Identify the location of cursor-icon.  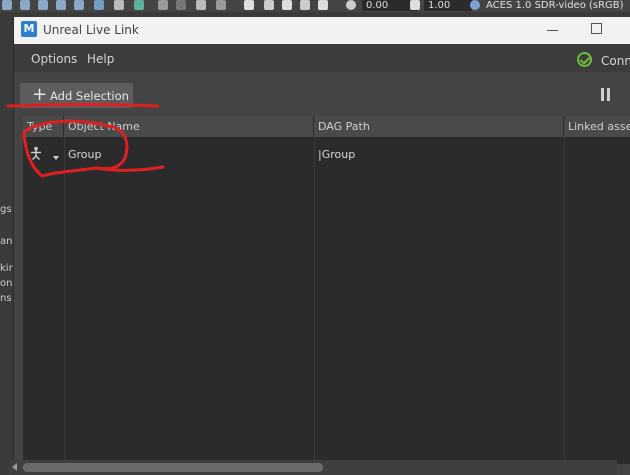
(249, 5).